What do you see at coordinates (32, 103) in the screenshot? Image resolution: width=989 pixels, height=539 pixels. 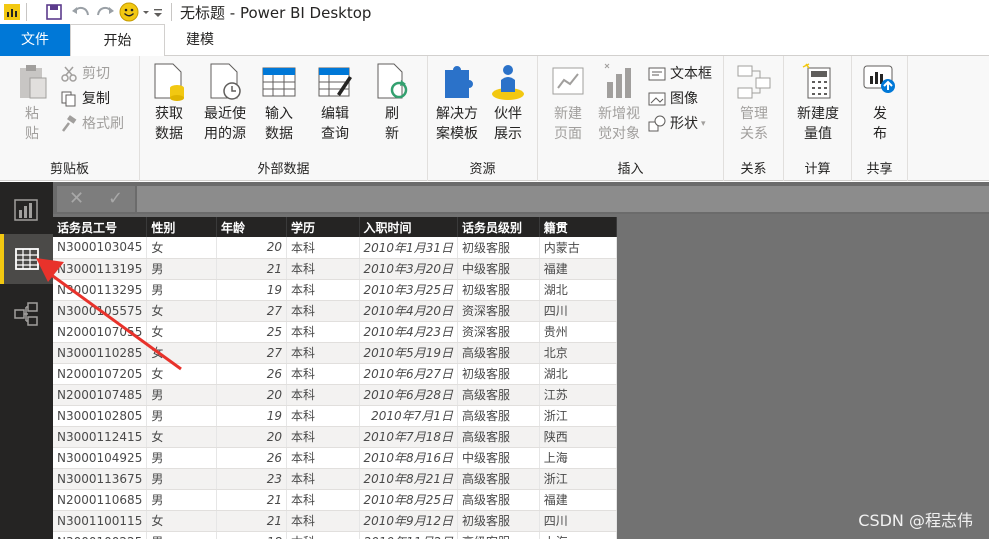 I see `paste-button: 粘 贴` at bounding box center [32, 103].